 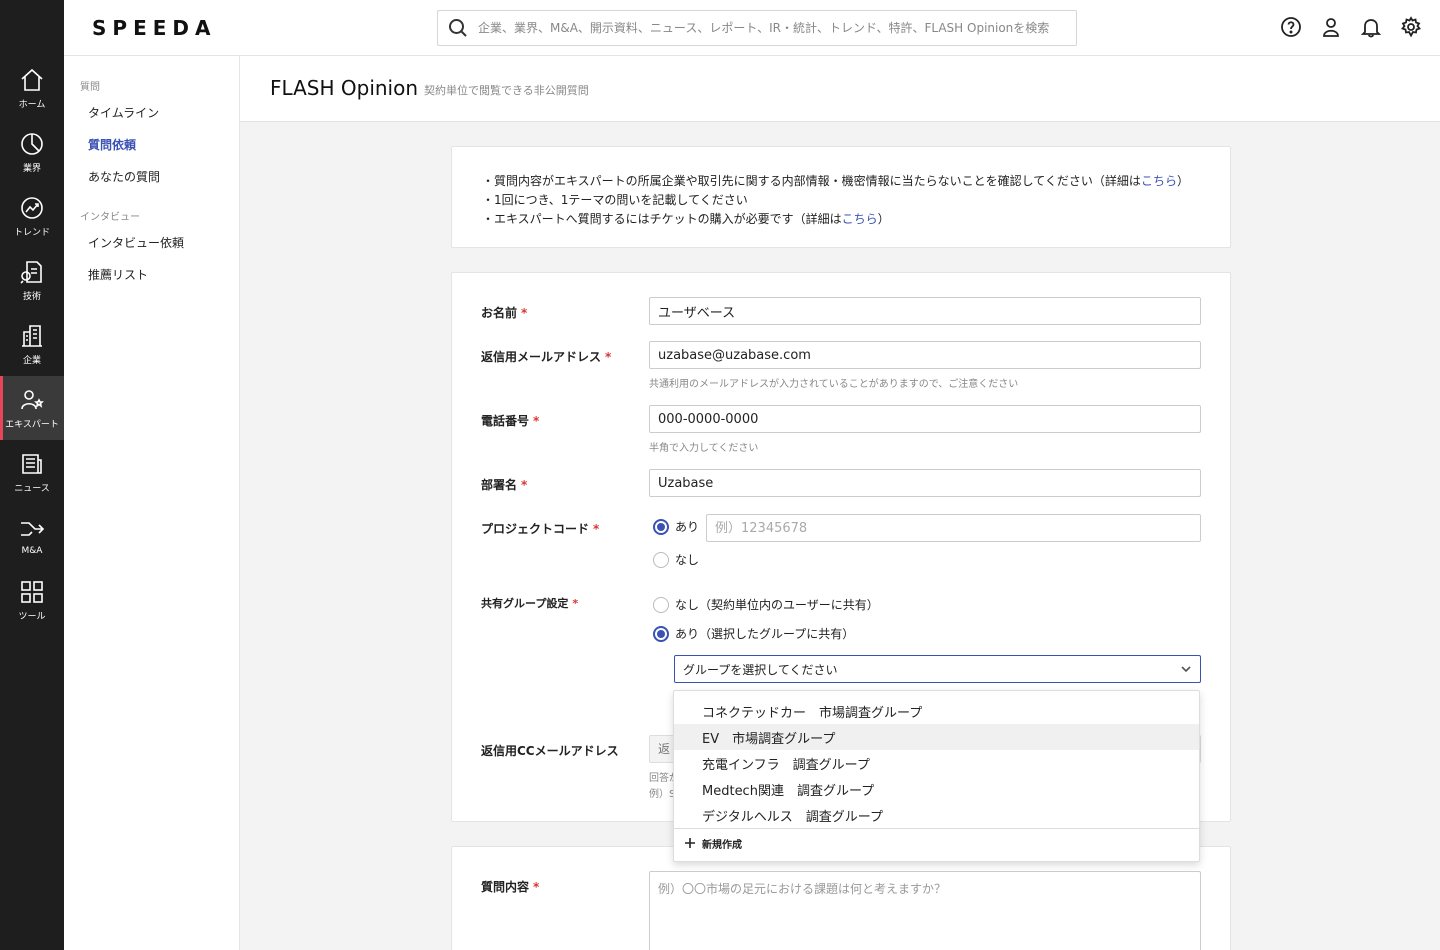 What do you see at coordinates (32, 463) in the screenshot?
I see `news-icon` at bounding box center [32, 463].